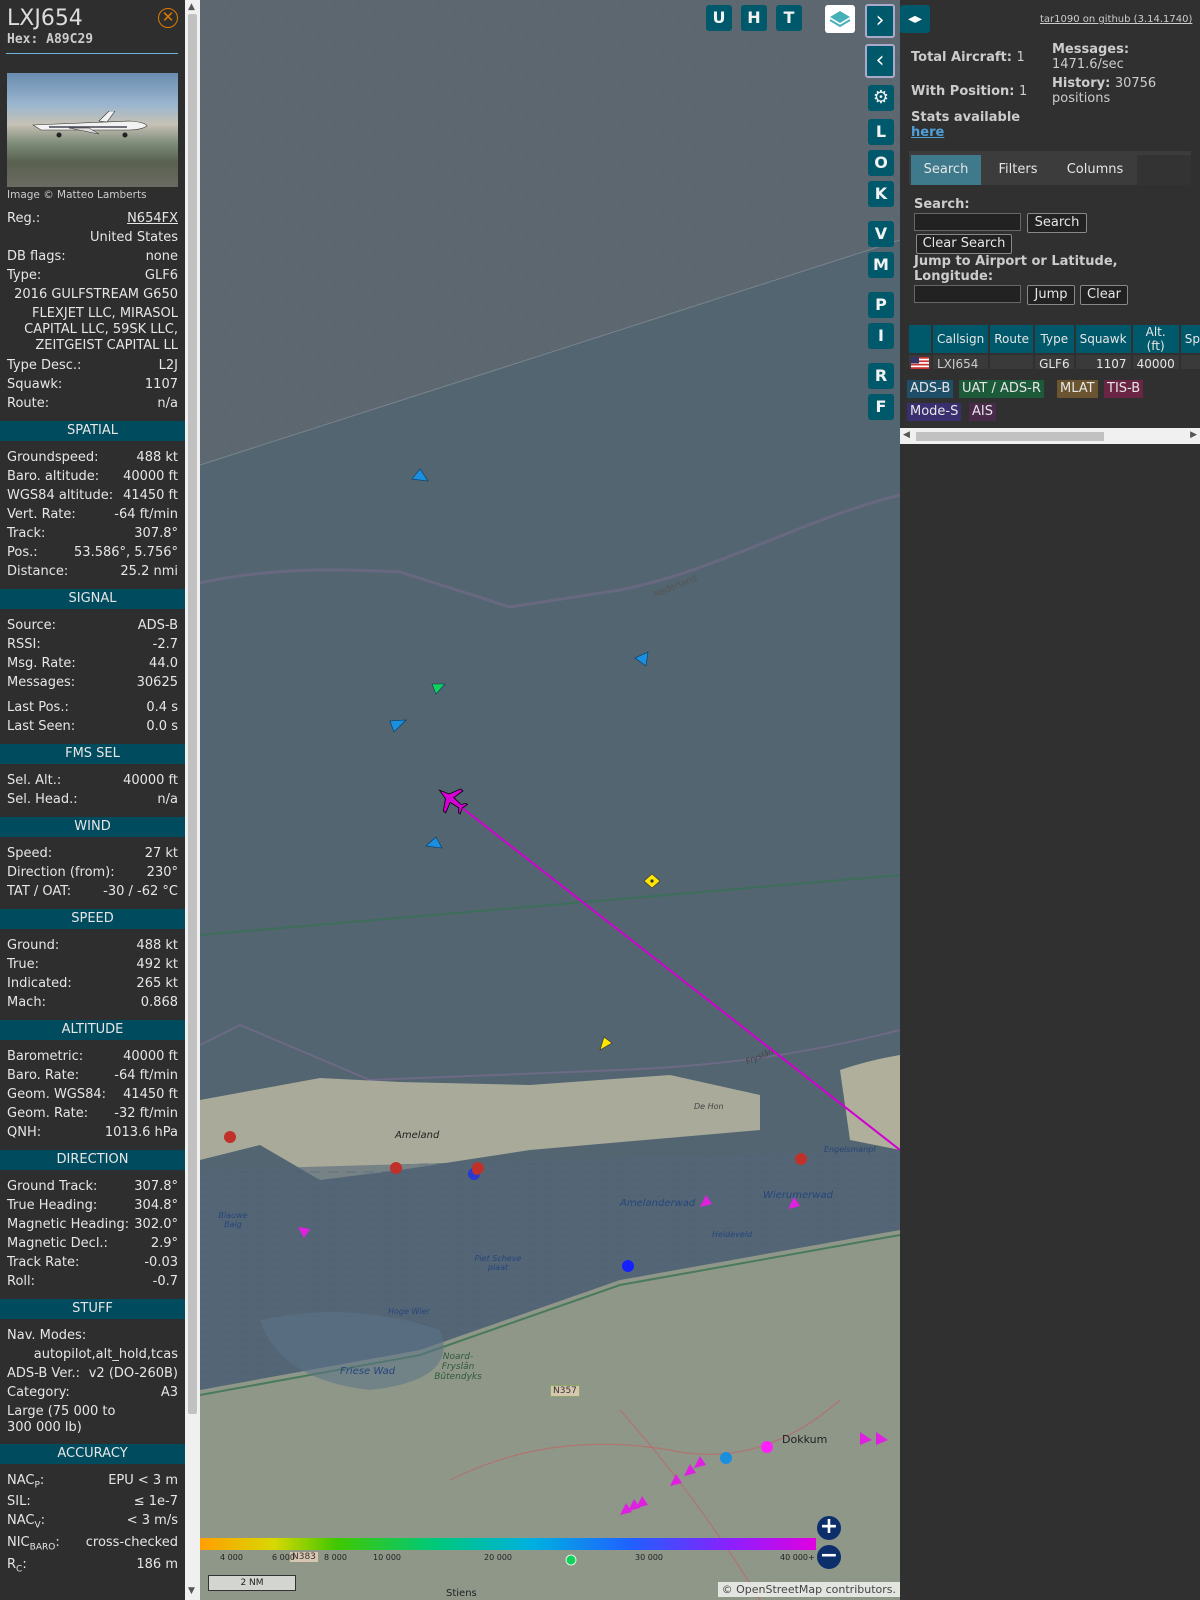 The image size is (1200, 1600). Describe the element at coordinates (881, 98) in the screenshot. I see `settings-gear-icon: ⚙` at that location.